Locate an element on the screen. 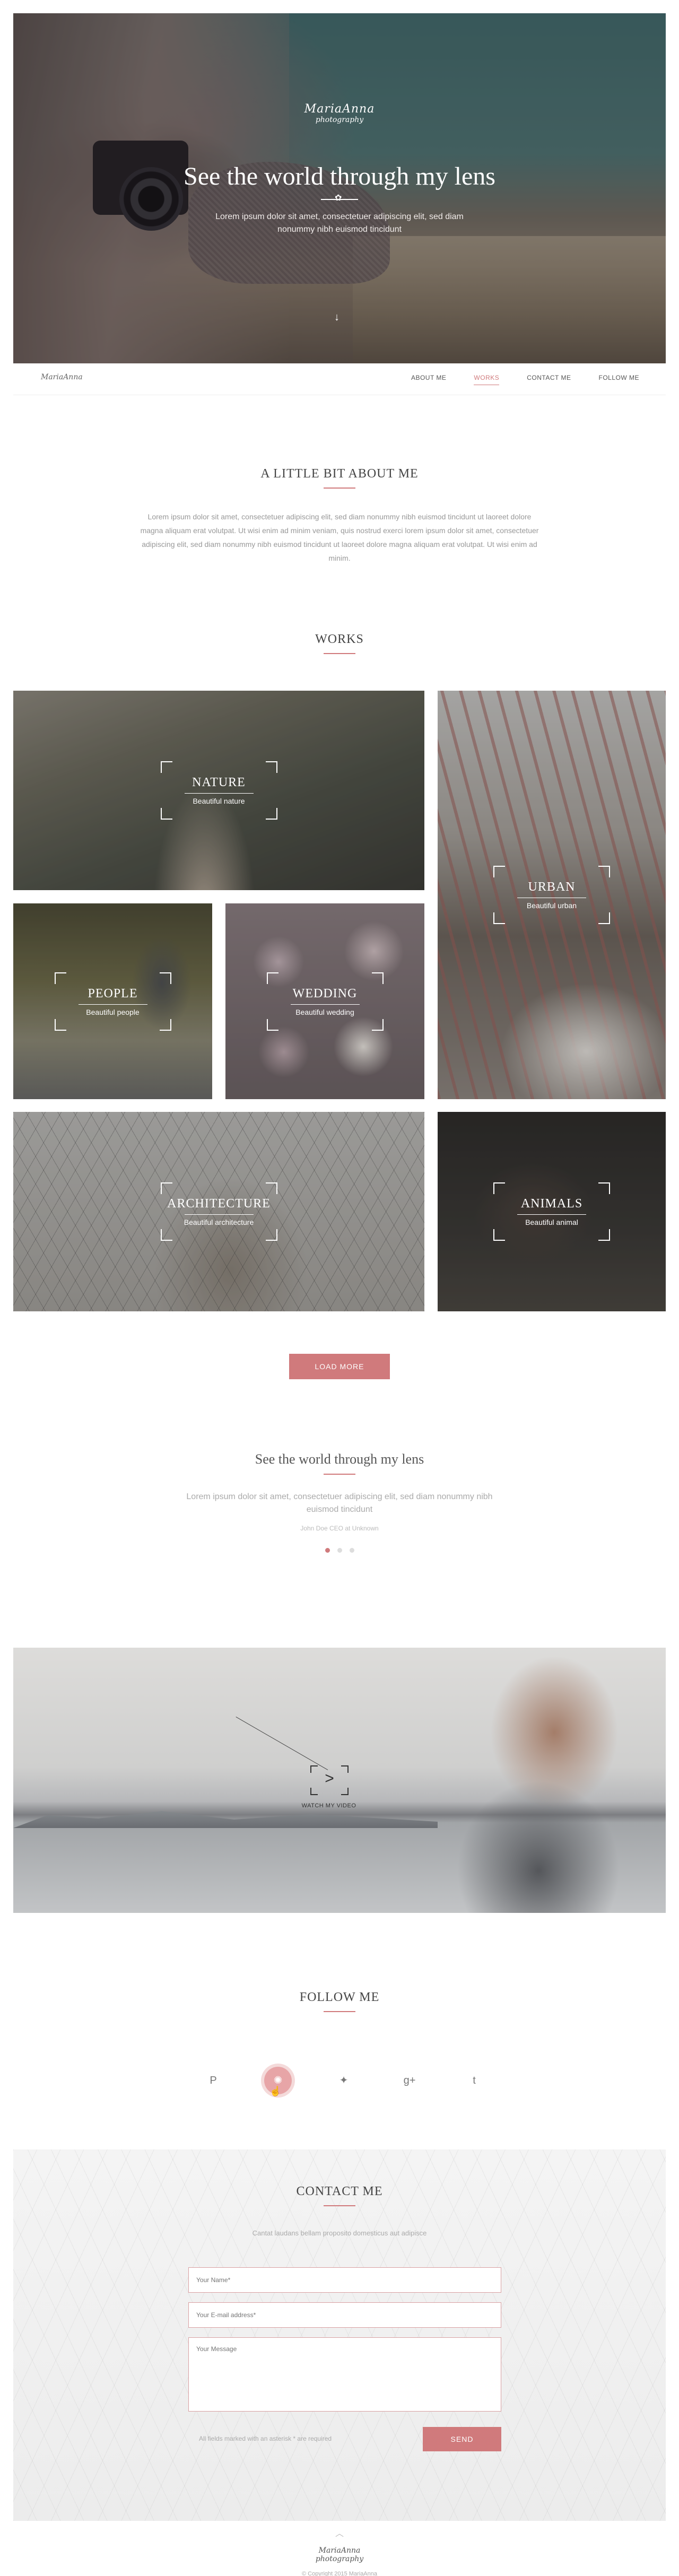  tile-title: ANIMALS is located at coordinates (551, 1204).